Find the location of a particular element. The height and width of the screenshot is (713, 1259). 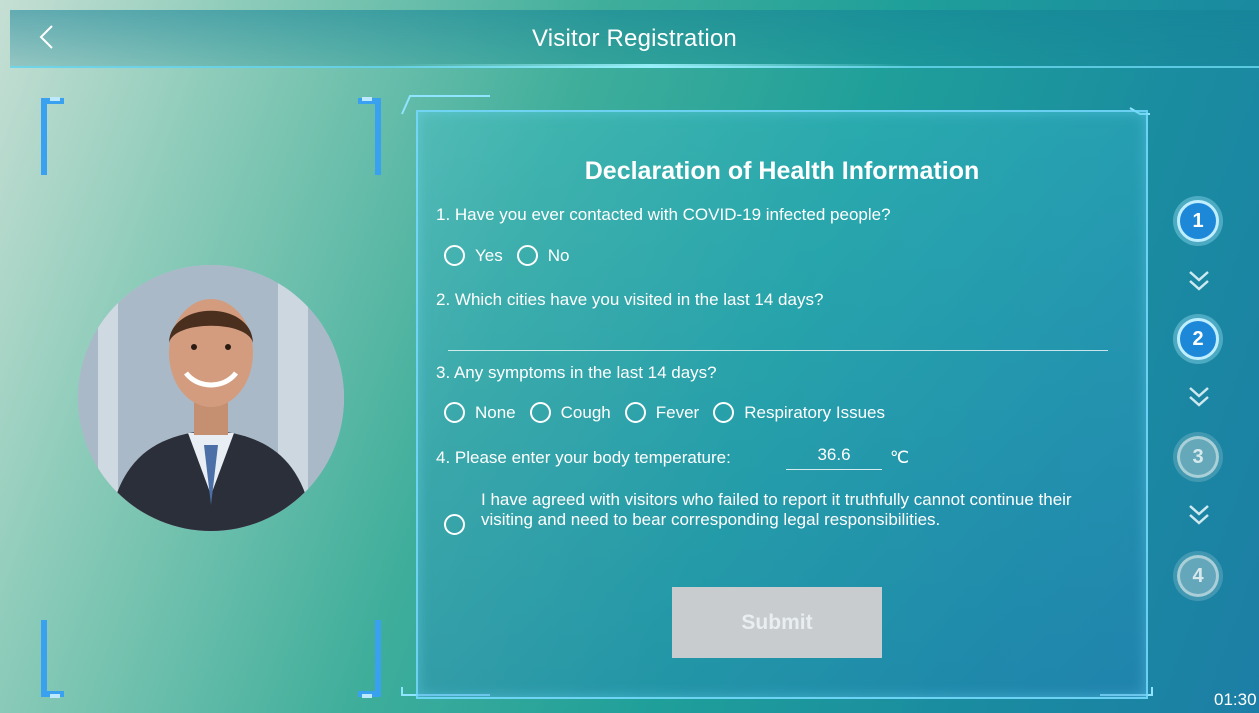

person-avatar-icon is located at coordinates (211, 398).